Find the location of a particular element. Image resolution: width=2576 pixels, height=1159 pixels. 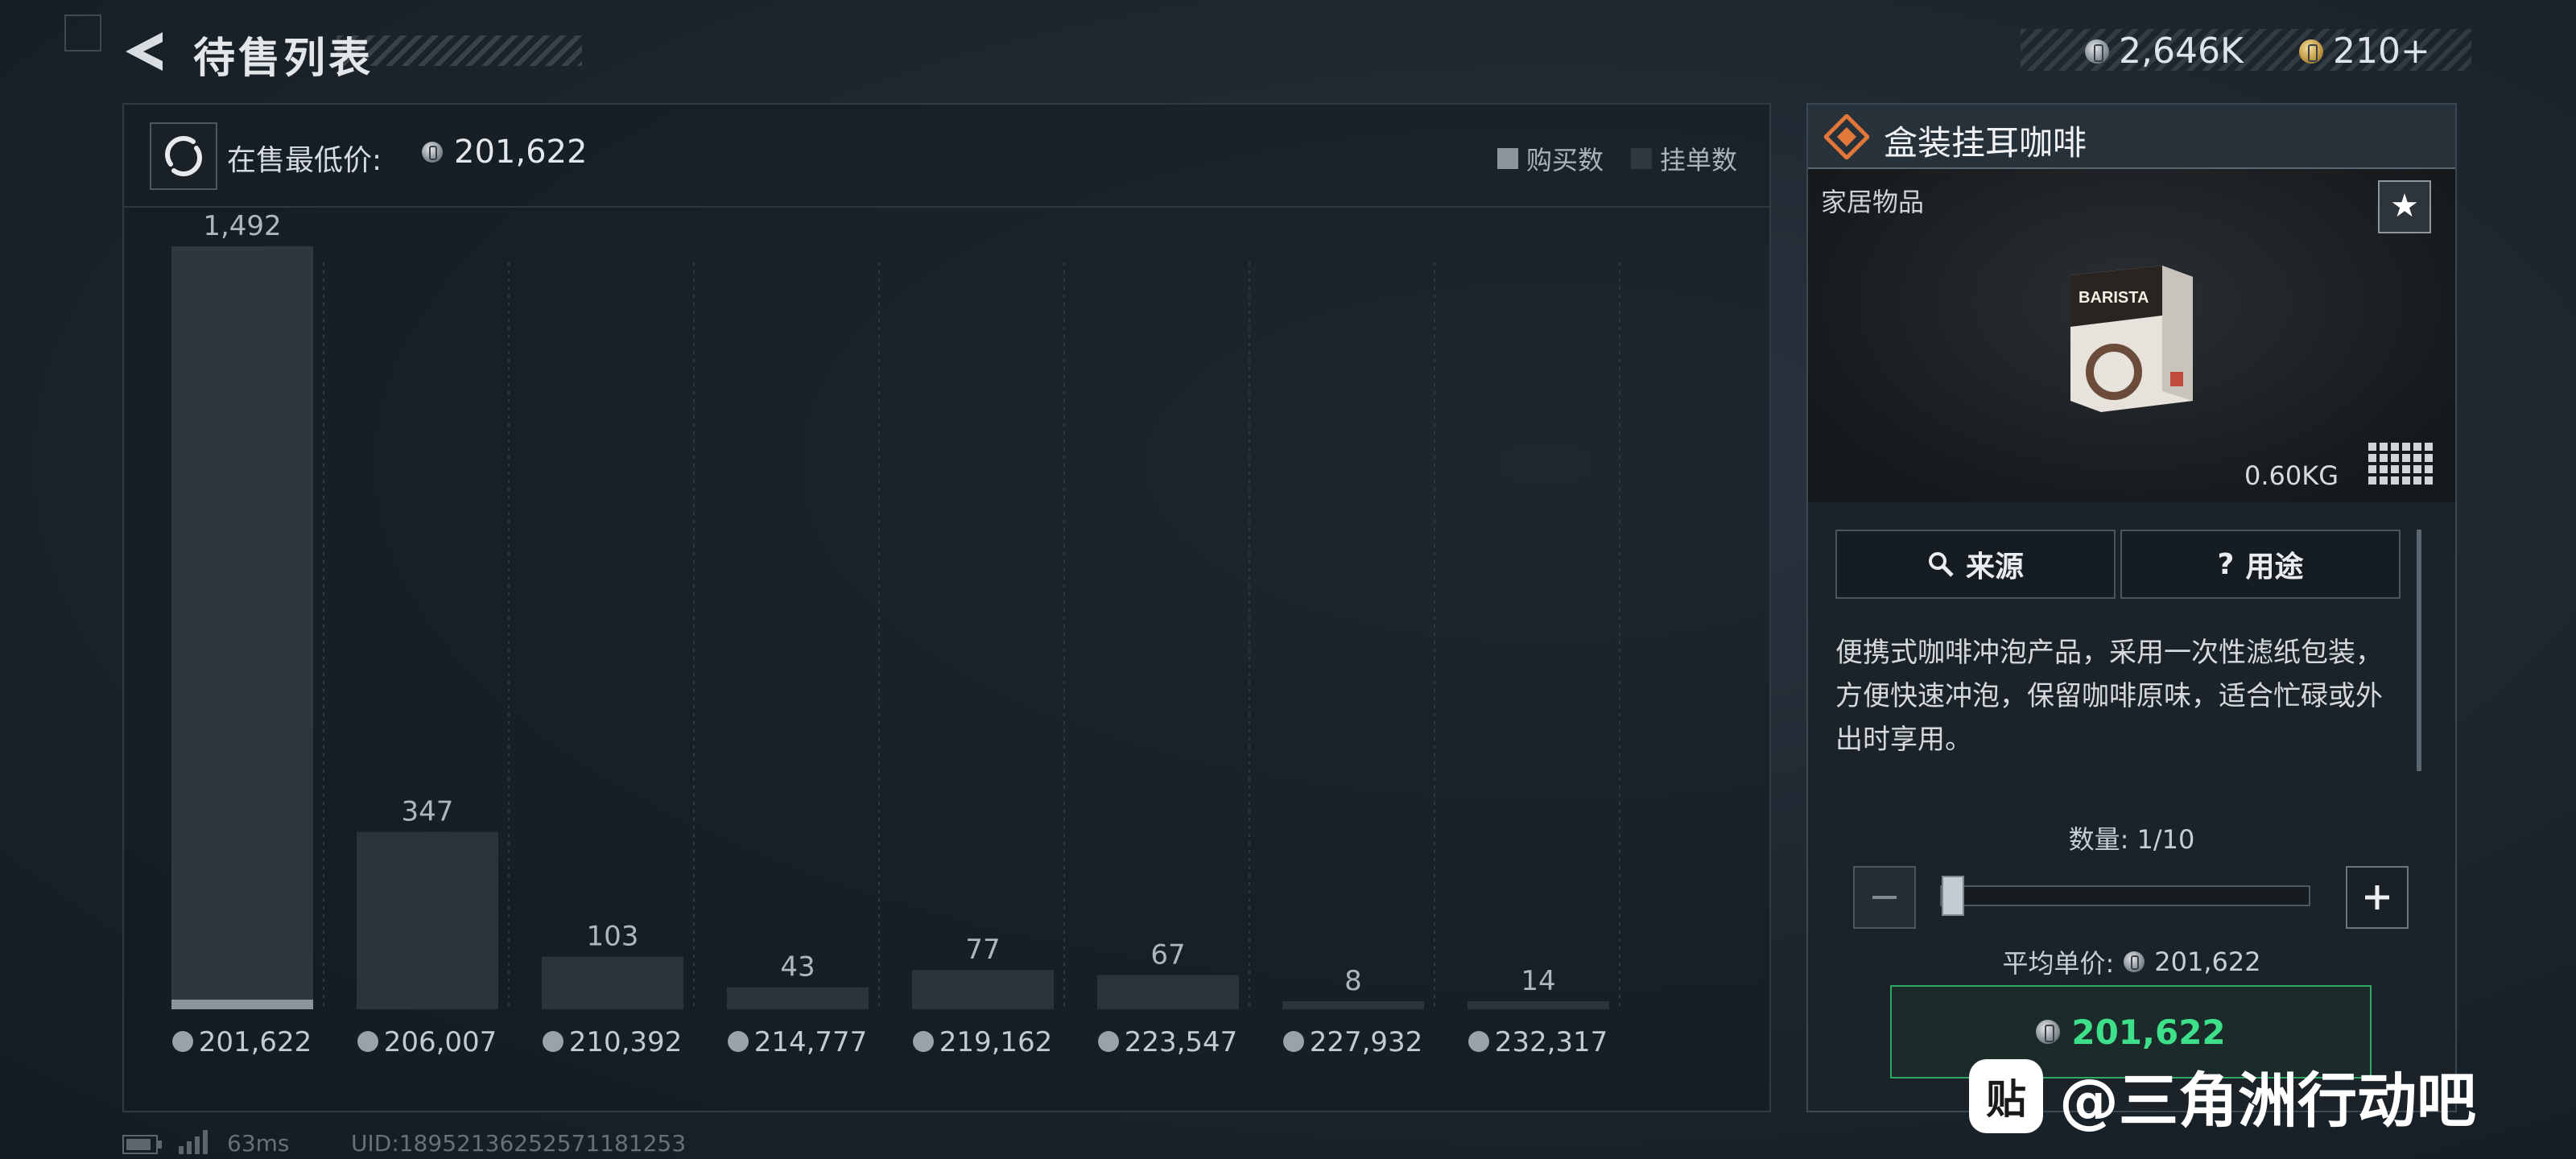

gold-currency-value: 210+ is located at coordinates (2381, 51).